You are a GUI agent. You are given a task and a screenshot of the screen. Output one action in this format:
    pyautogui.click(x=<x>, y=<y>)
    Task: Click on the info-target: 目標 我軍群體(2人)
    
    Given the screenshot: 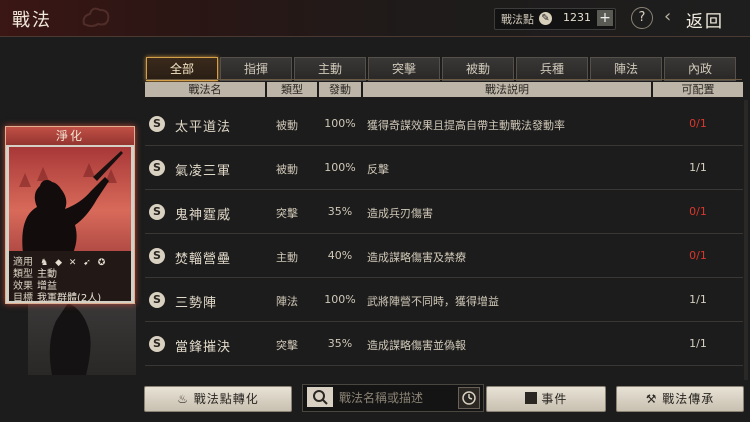 What is the action you would take?
    pyautogui.click(x=57, y=296)
    